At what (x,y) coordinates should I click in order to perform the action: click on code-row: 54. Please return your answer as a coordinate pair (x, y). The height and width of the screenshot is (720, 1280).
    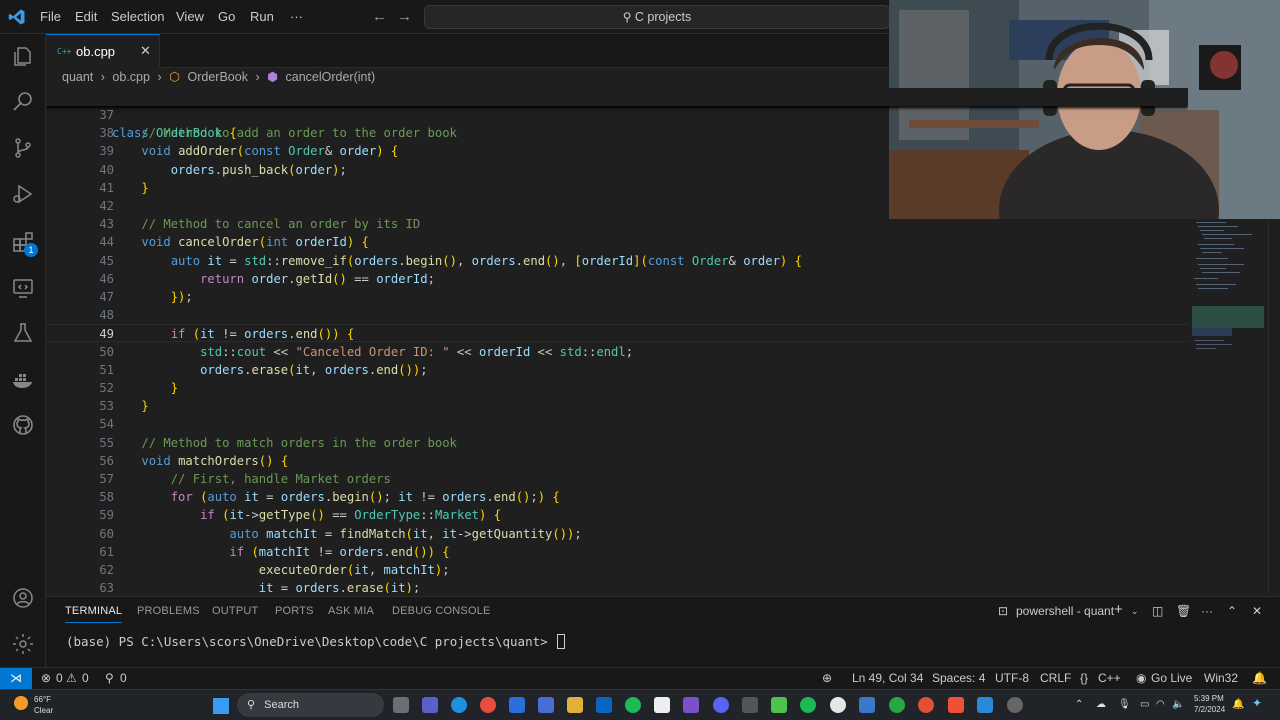
    Looking at the image, I should click on (617, 424).